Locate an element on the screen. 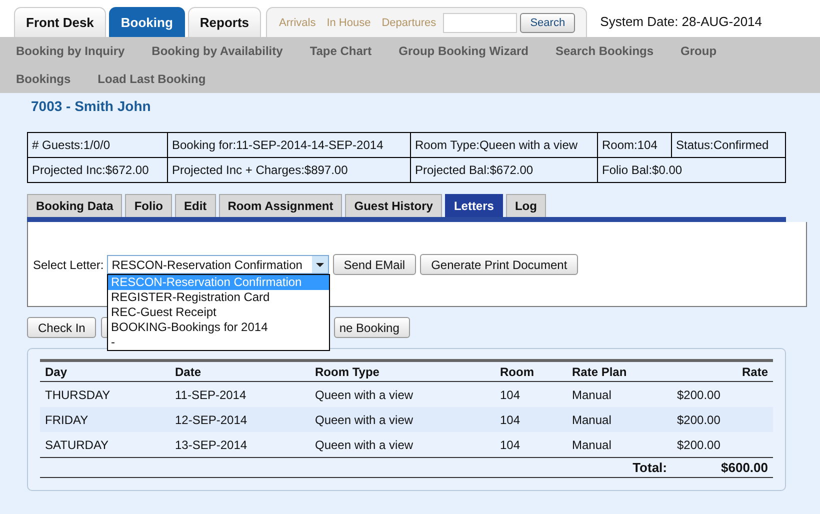  letter-select: RESCON-Reservation Confirmation is located at coordinates (217, 264).